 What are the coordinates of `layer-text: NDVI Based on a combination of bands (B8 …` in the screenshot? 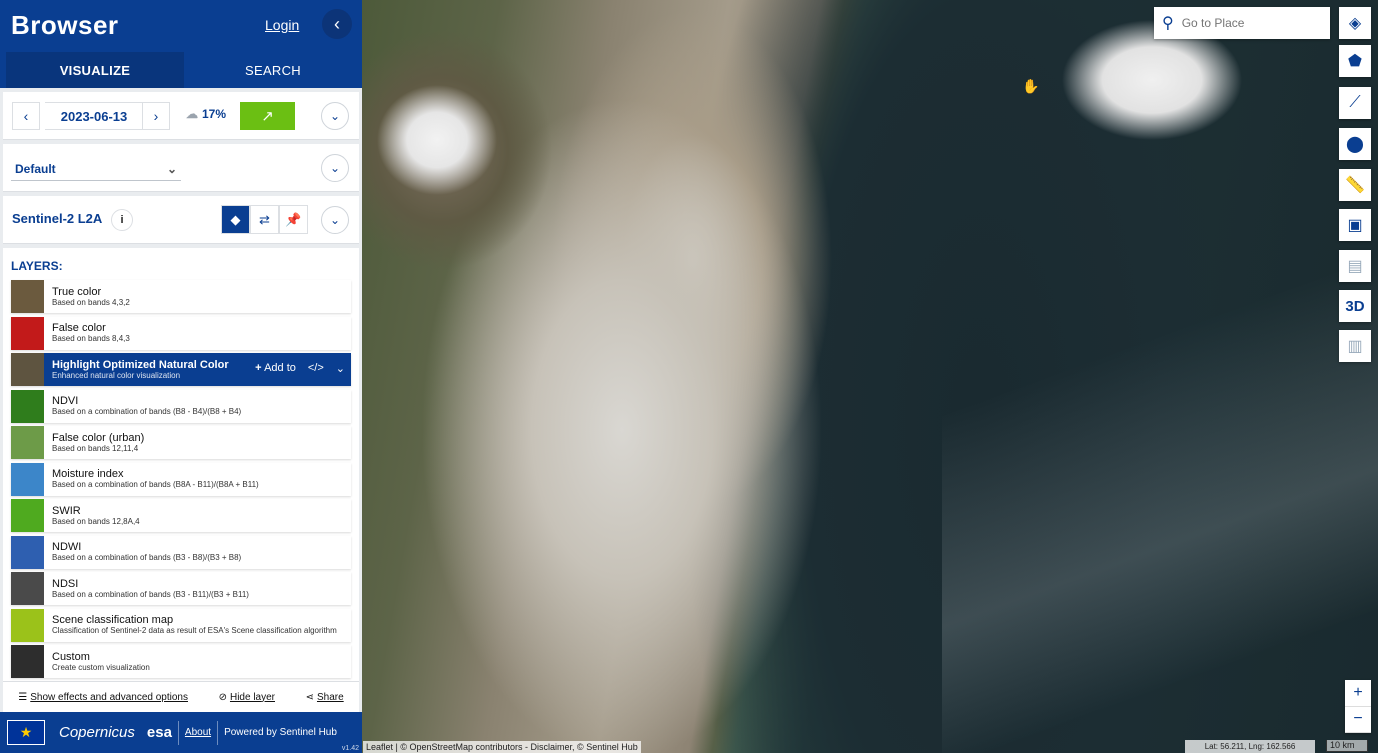 It's located at (146, 406).